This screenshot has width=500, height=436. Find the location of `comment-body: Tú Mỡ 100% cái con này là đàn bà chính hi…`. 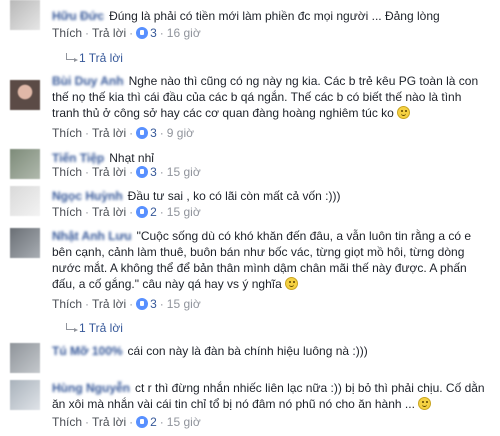

comment-body: Tú Mỡ 100% cái con này là đàn bà chính hi… is located at coordinates (272, 351).